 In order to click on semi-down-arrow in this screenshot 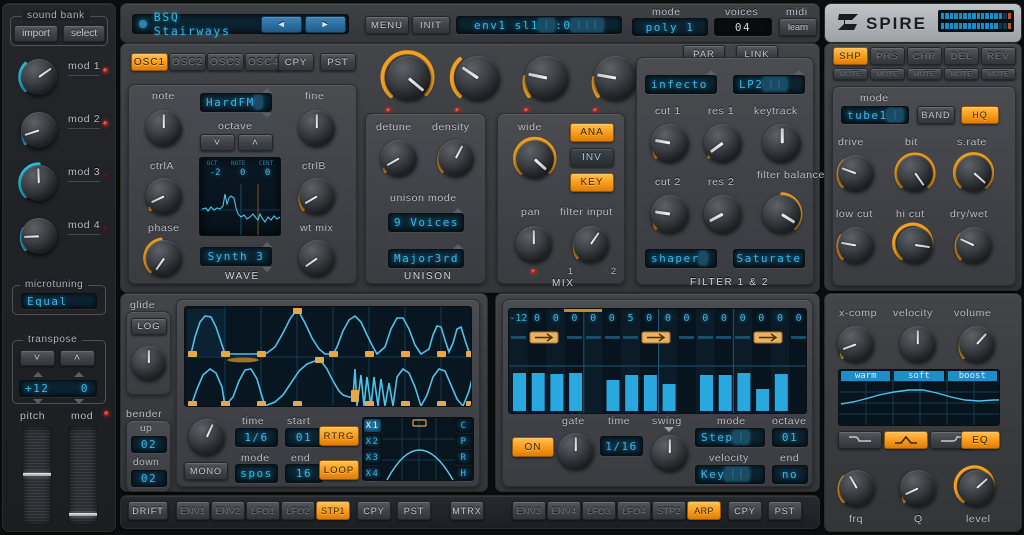, I will do `click(38, 401)`.